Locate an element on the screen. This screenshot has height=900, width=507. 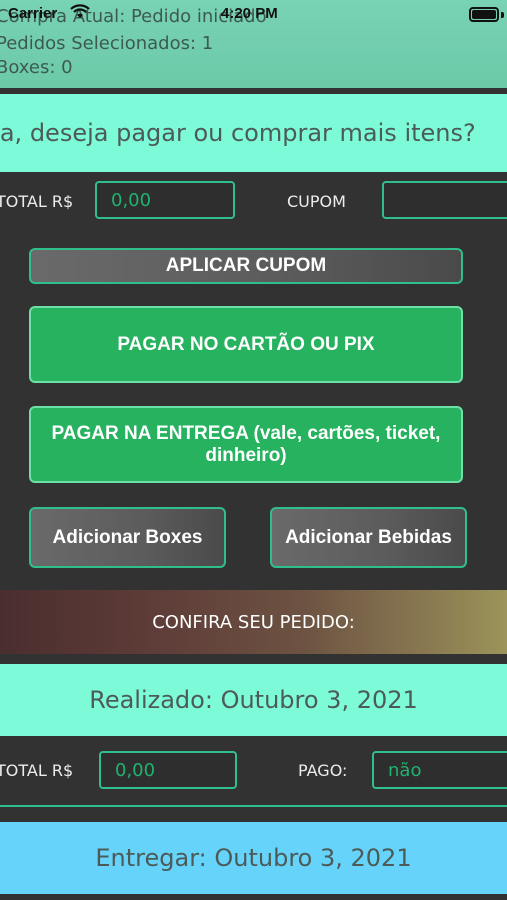
review-order-title: CONFIRA SEU PEDIDO: is located at coordinates (253, 622).